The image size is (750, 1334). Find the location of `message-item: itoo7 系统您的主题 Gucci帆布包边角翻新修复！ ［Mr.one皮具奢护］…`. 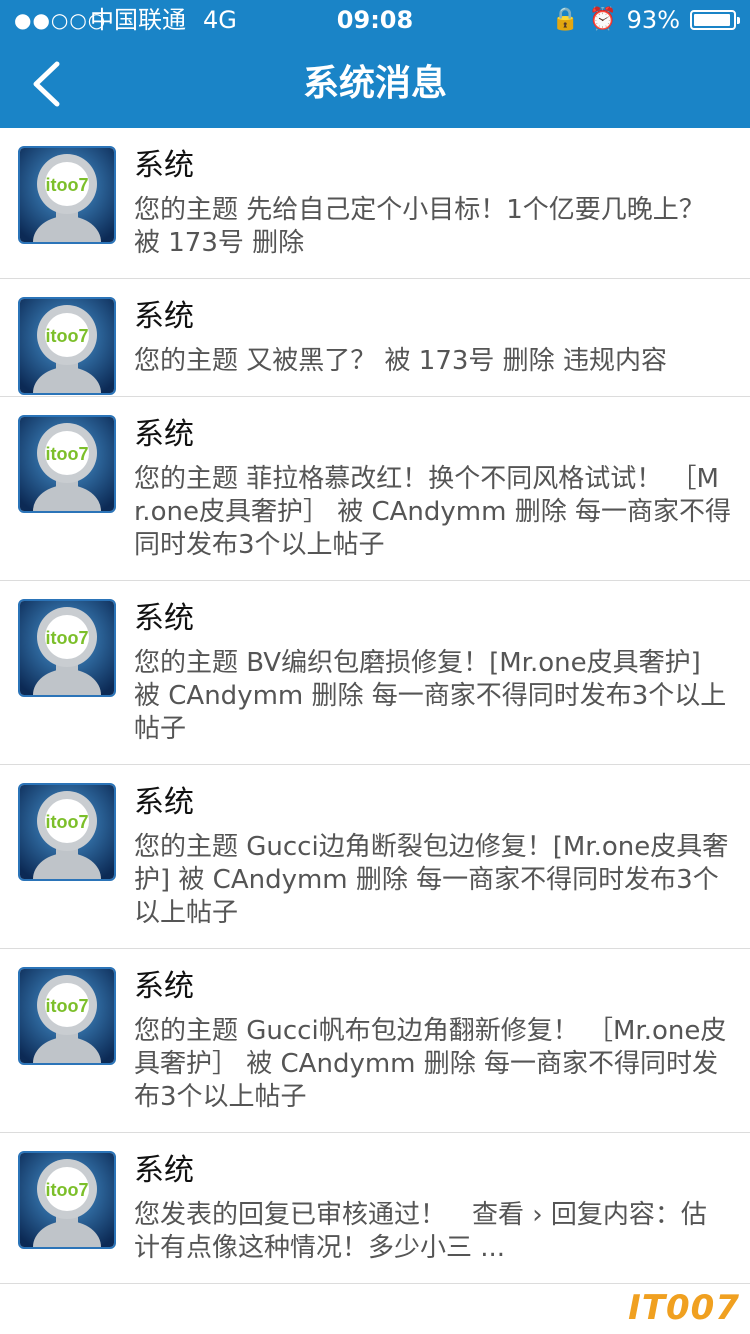

message-item: itoo7 系统您的主题 Gucci帆布包边角翻新修复！ ［Mr.one皮具奢护］… is located at coordinates (375, 1041).